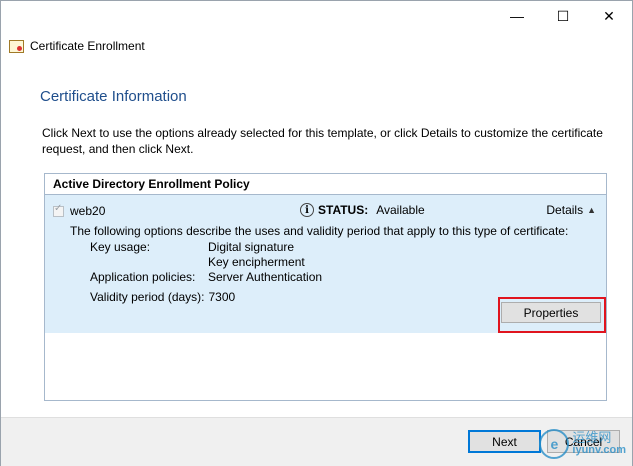 Image resolution: width=633 pixels, height=466 pixels. Describe the element at coordinates (222, 297) in the screenshot. I see `validity-period-value: 7300` at that location.